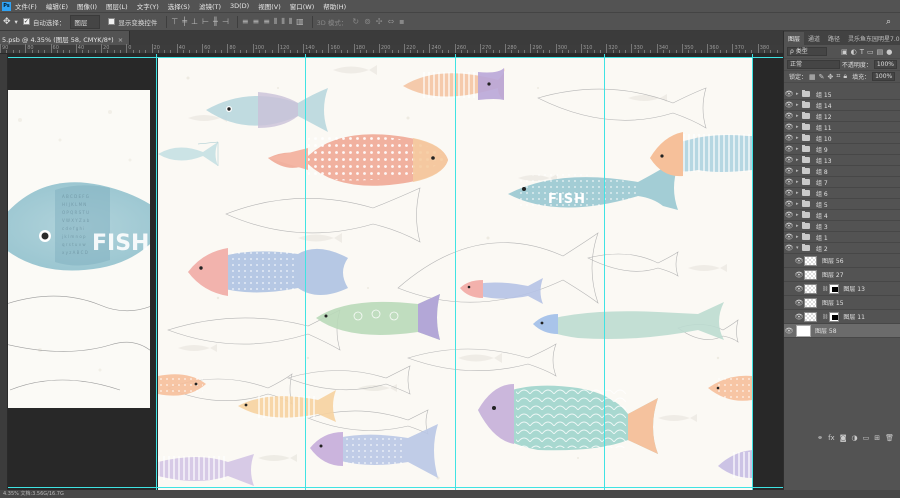  Describe the element at coordinates (842, 275) in the screenshot. I see `layer-row: 👁︎ 图层 27` at that location.